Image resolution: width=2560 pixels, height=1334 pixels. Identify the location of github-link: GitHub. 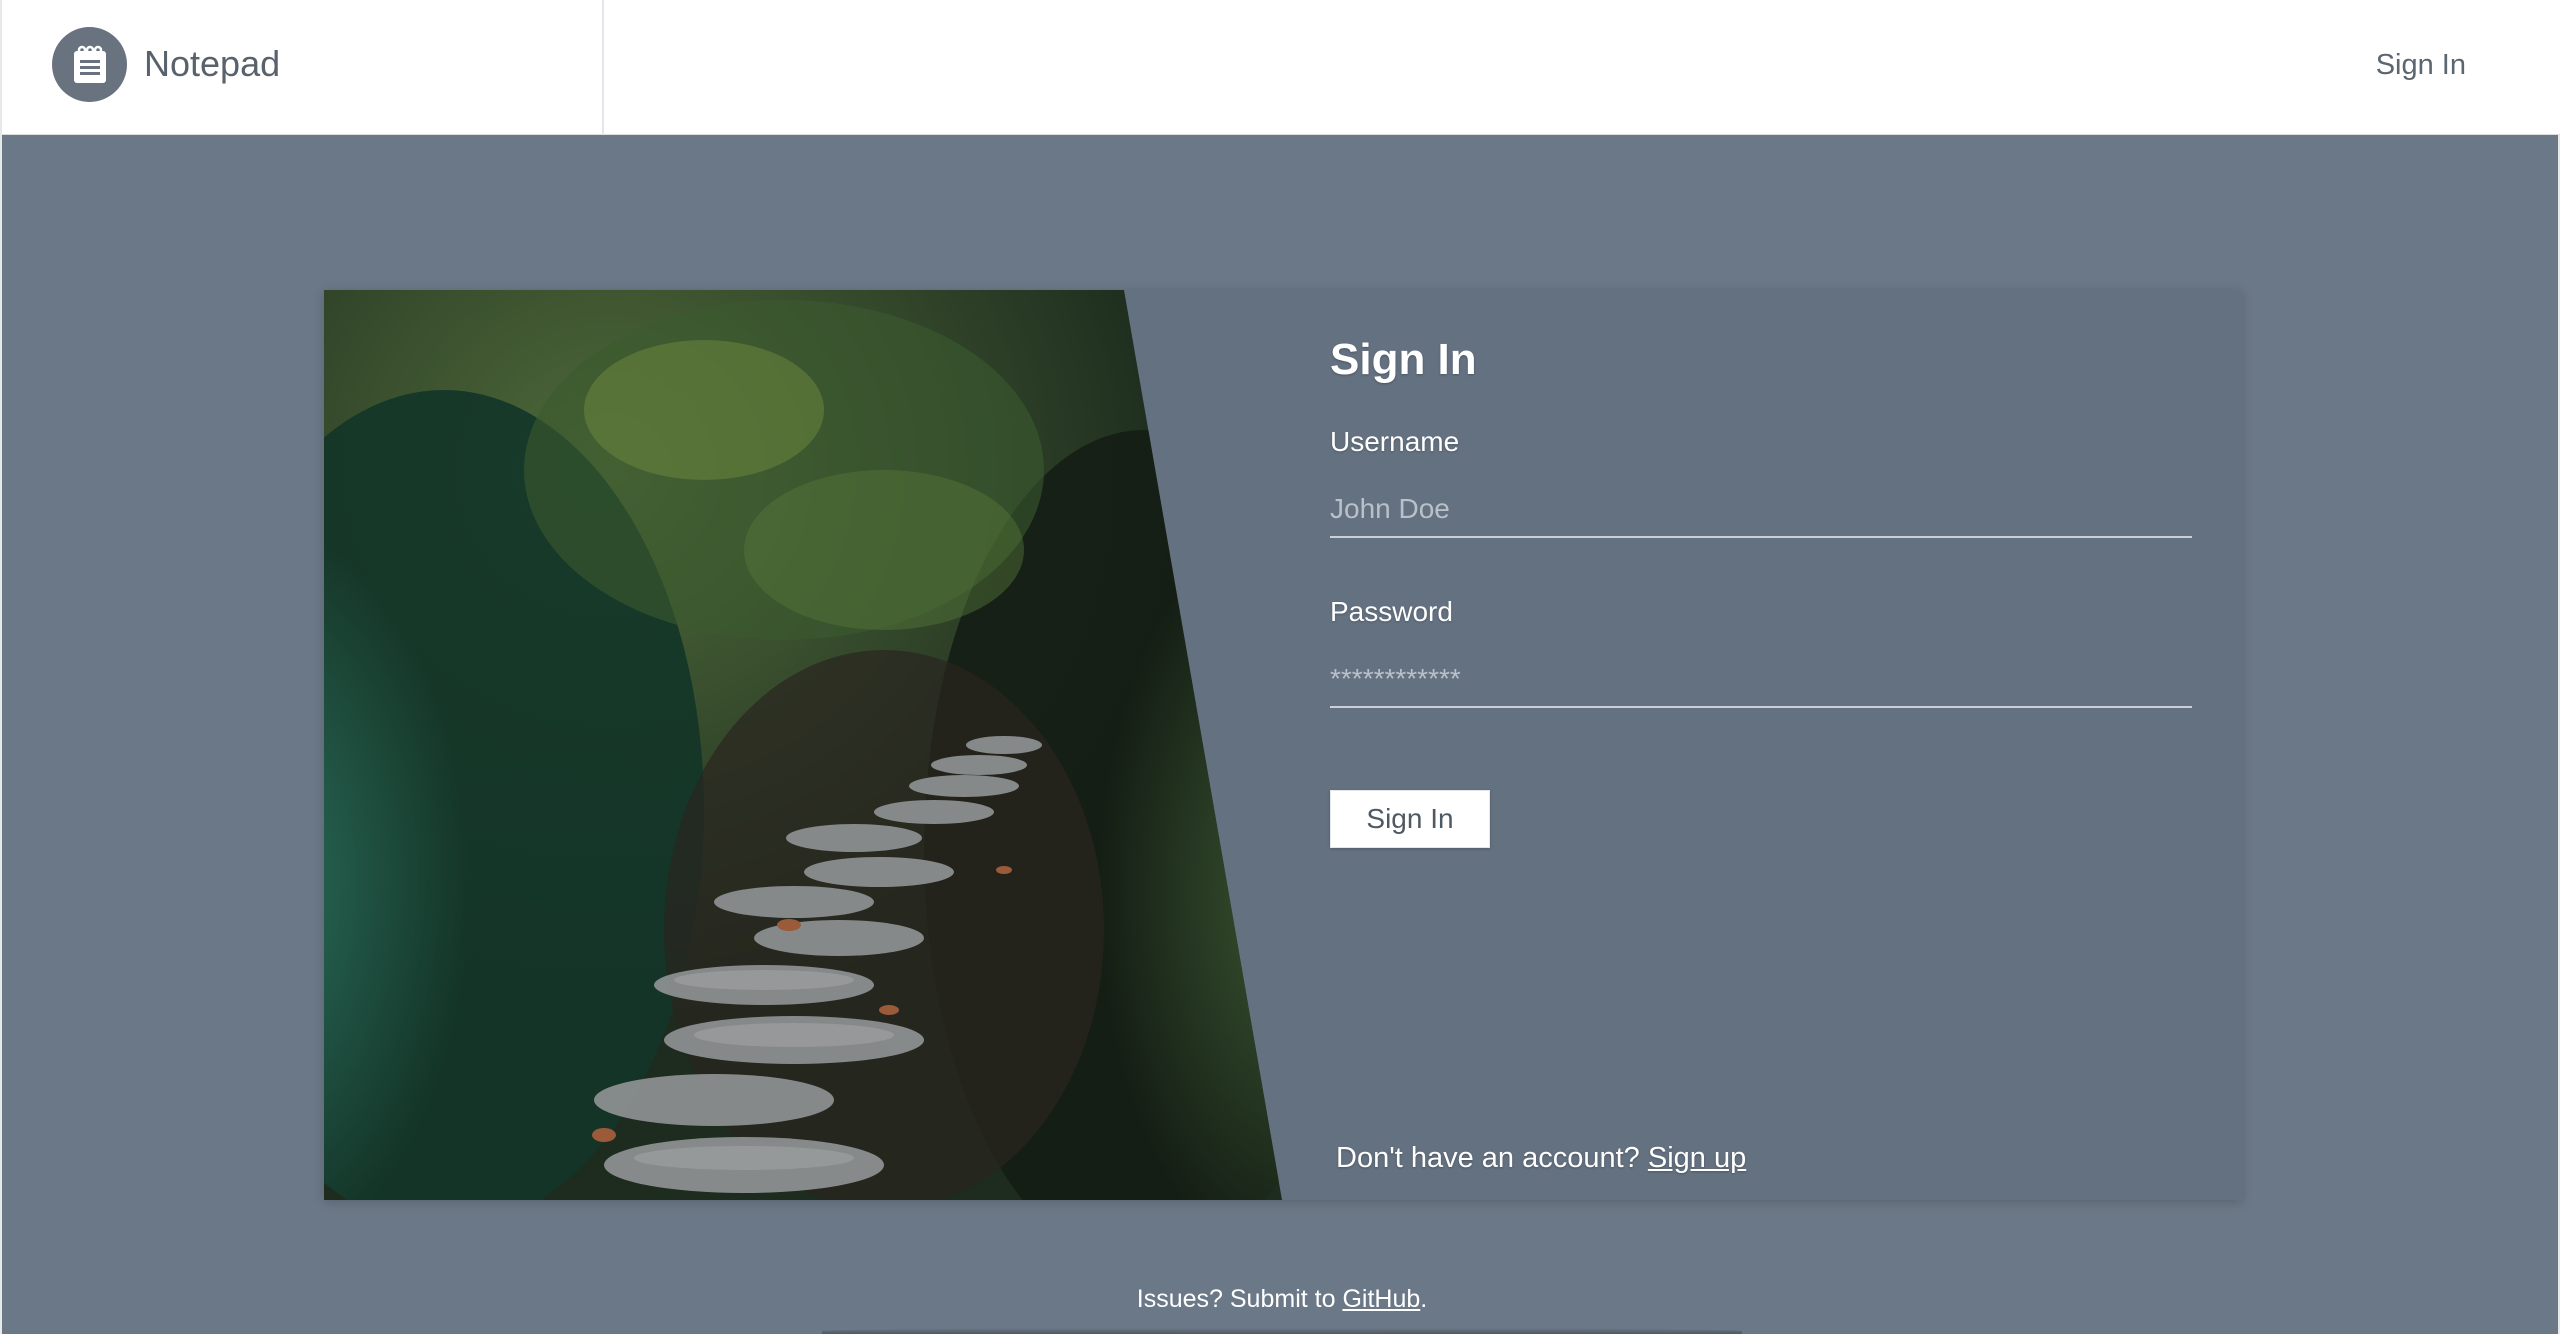
(1381, 1299).